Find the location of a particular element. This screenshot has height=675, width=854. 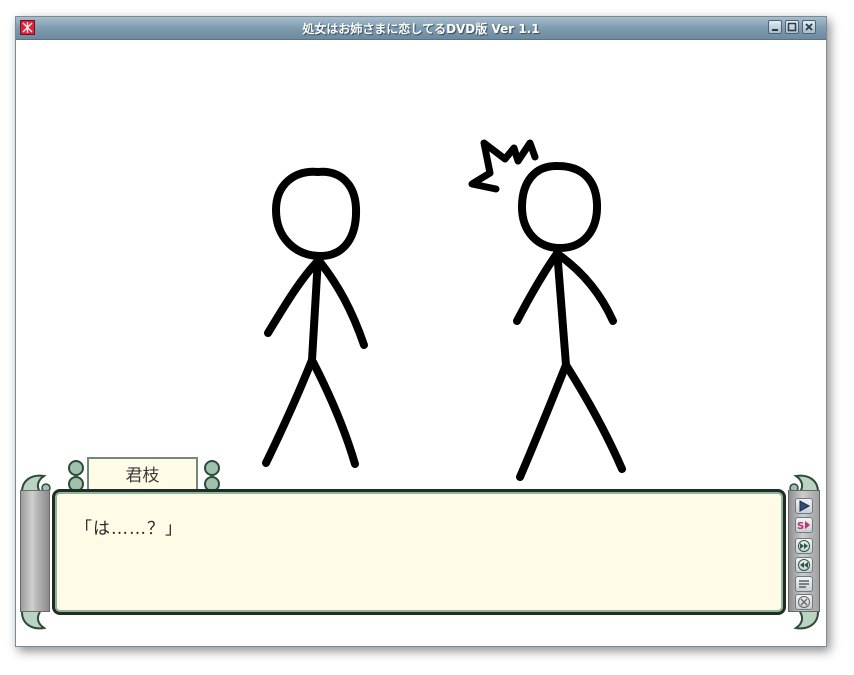

skip-icon: S is located at coordinates (803, 526).